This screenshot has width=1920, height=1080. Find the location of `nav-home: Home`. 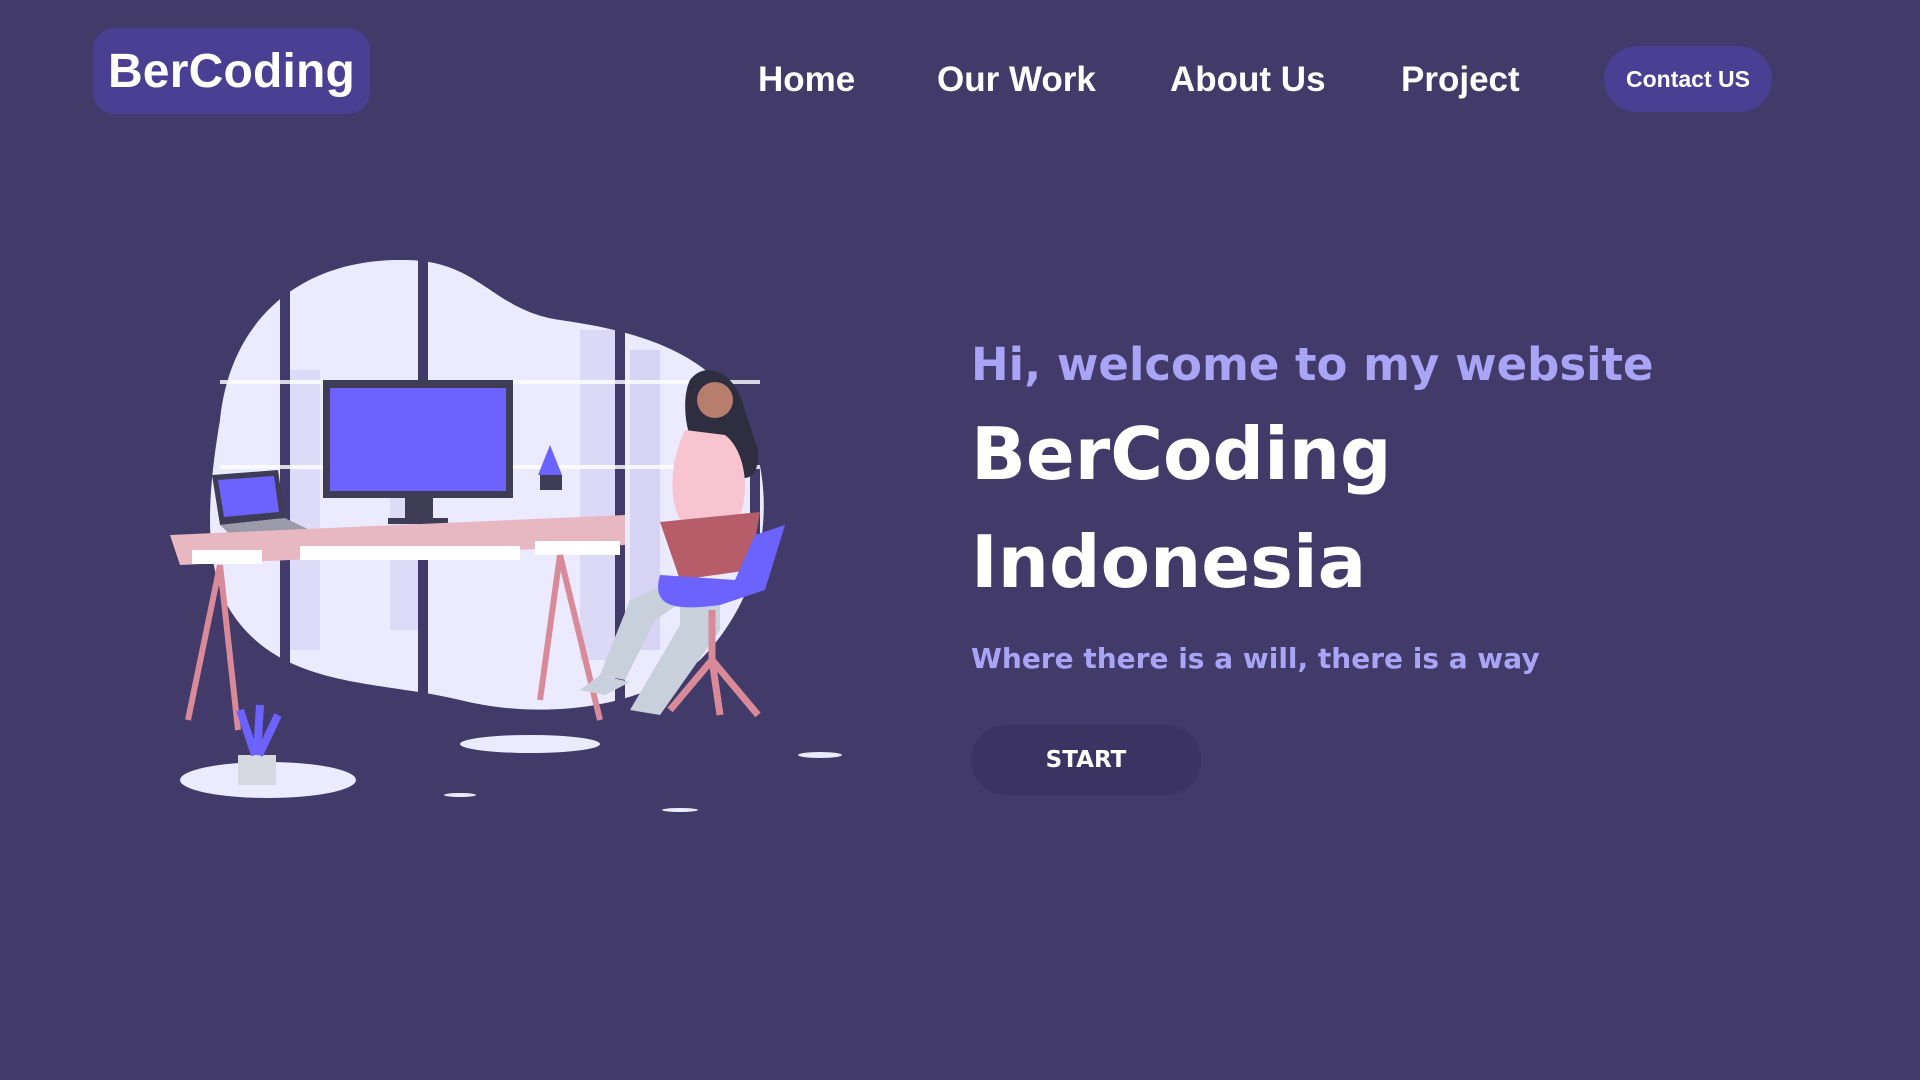

nav-home: Home is located at coordinates (806, 80).